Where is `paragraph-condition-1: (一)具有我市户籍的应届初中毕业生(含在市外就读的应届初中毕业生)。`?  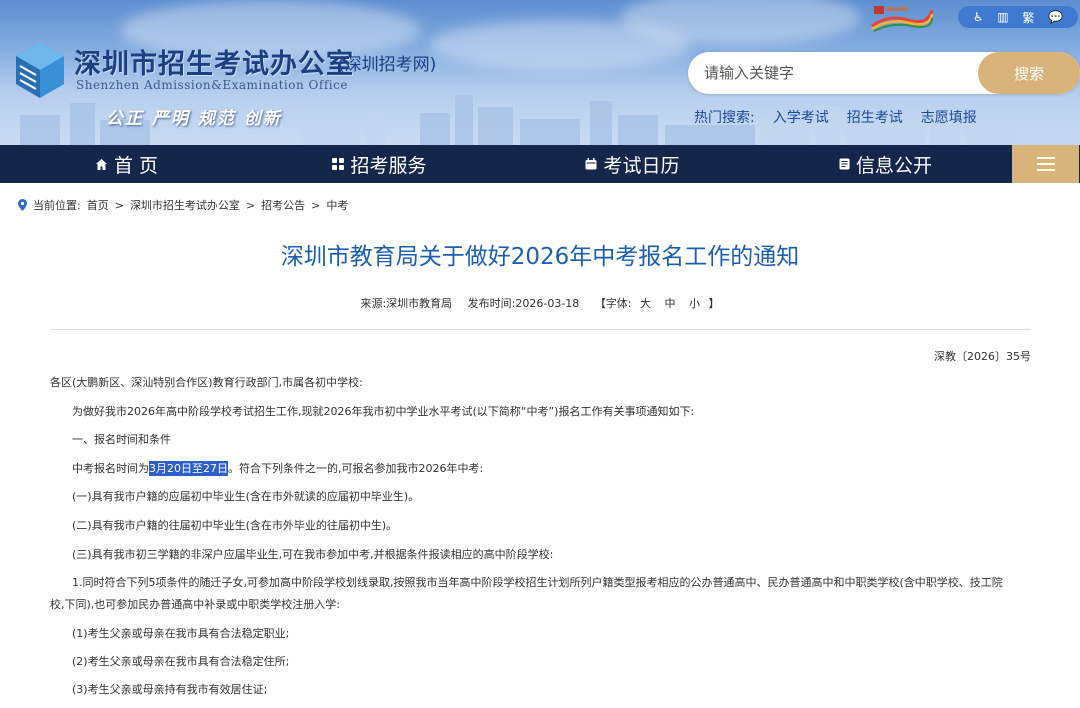
paragraph-condition-1: (一)具有我市户籍的应届初中毕业生(含在市外就读的应届初中毕业生)。 is located at coordinates (246, 496).